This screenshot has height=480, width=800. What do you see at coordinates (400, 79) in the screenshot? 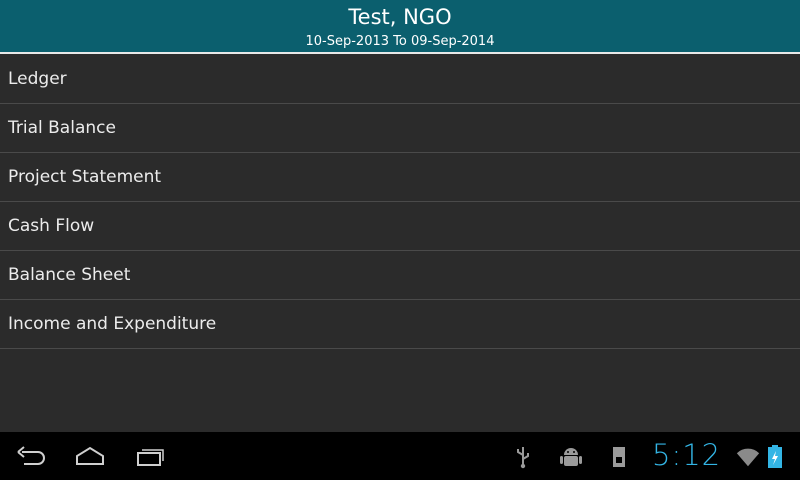
I see `menu-item-ledger: Ledger` at bounding box center [400, 79].